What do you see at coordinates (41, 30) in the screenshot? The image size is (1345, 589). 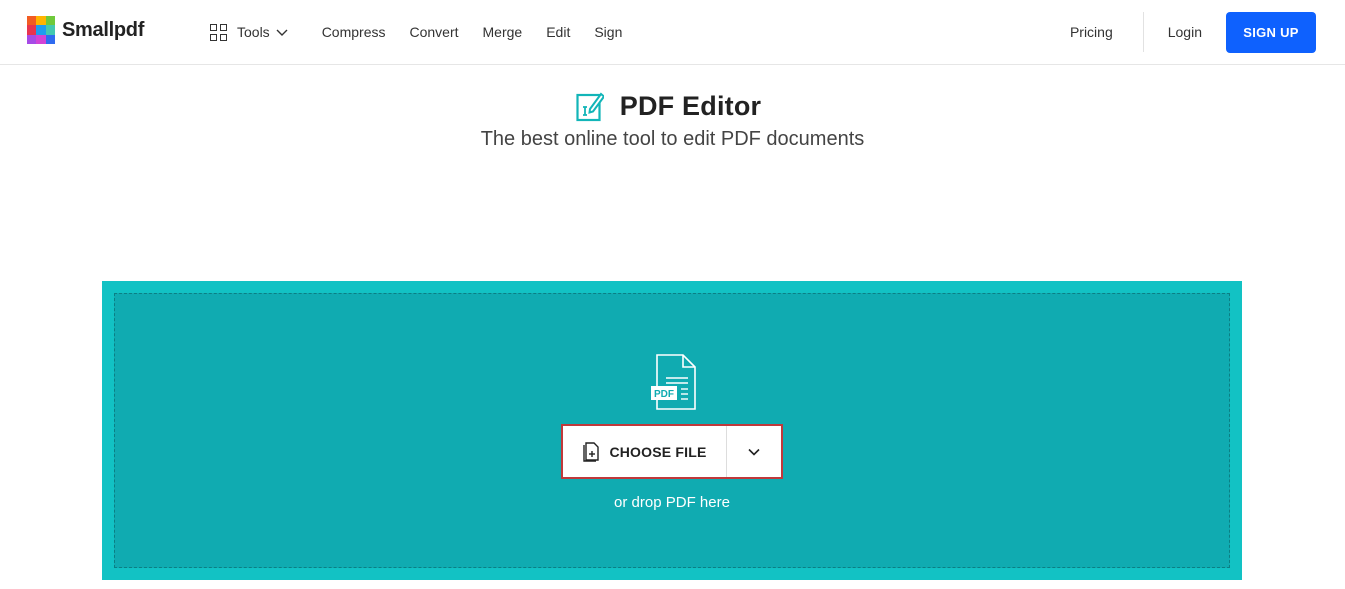 I see `logo-mark-icon` at bounding box center [41, 30].